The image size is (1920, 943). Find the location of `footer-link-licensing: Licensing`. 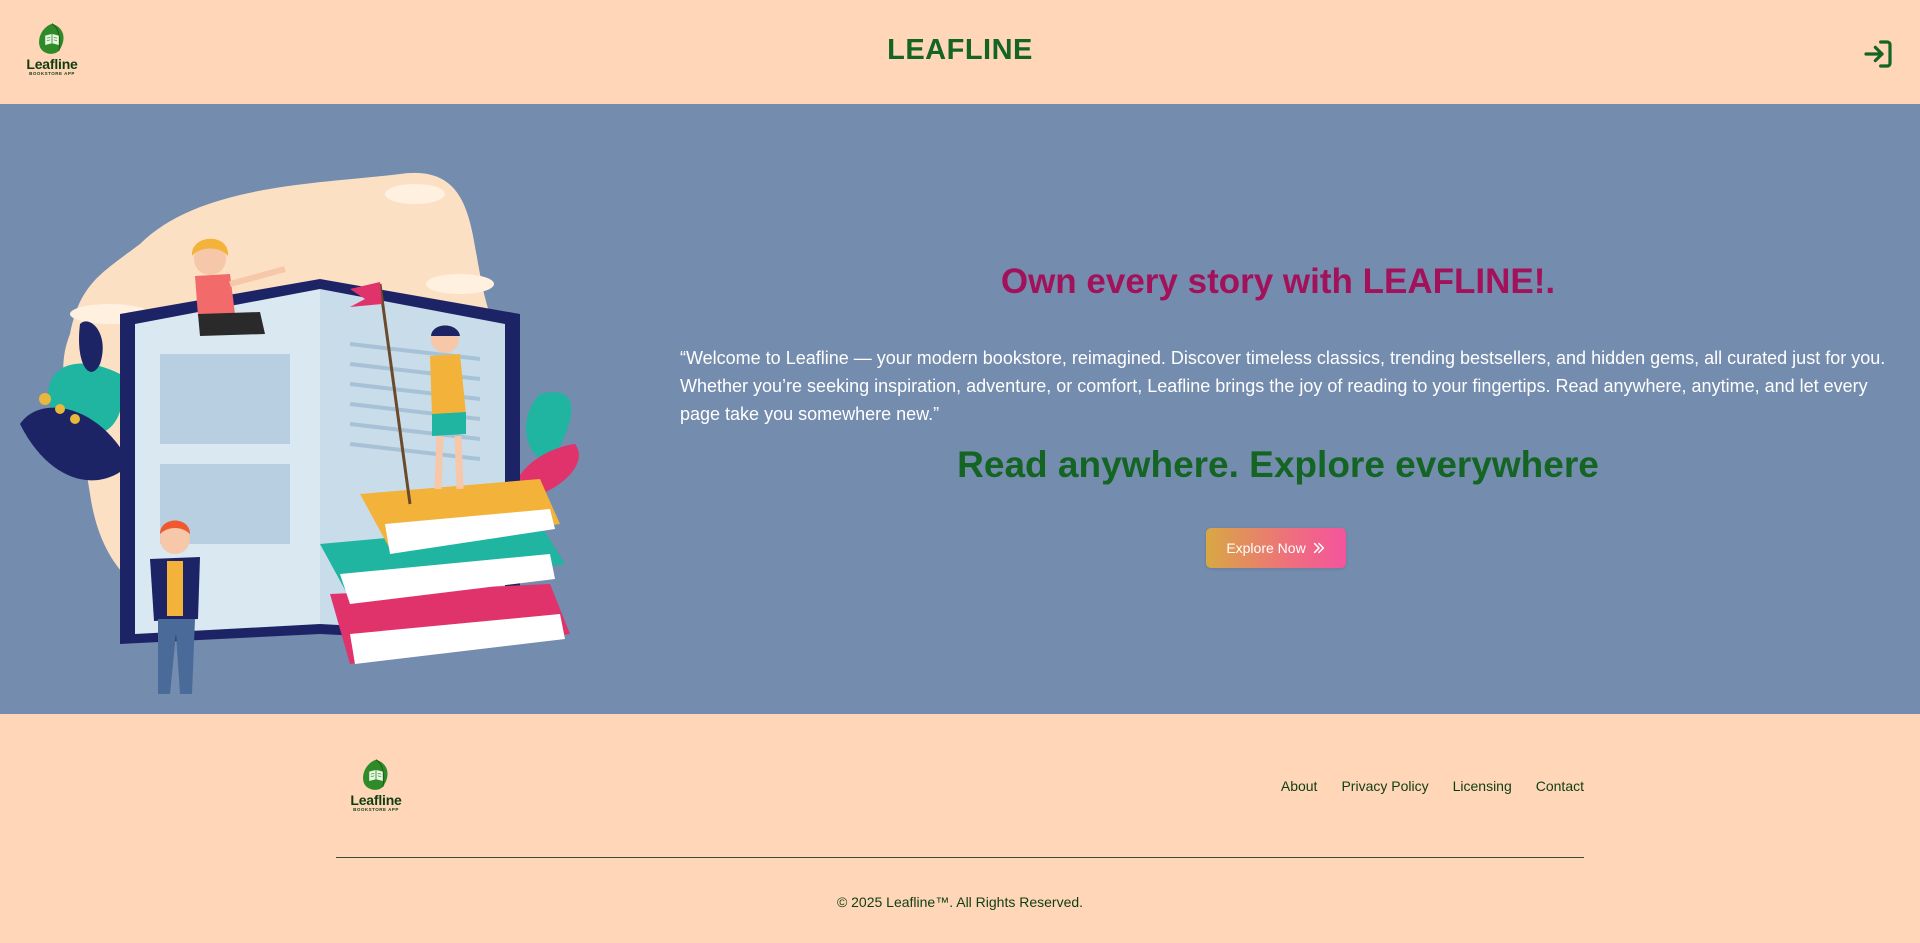

footer-link-licensing: Licensing is located at coordinates (1482, 786).